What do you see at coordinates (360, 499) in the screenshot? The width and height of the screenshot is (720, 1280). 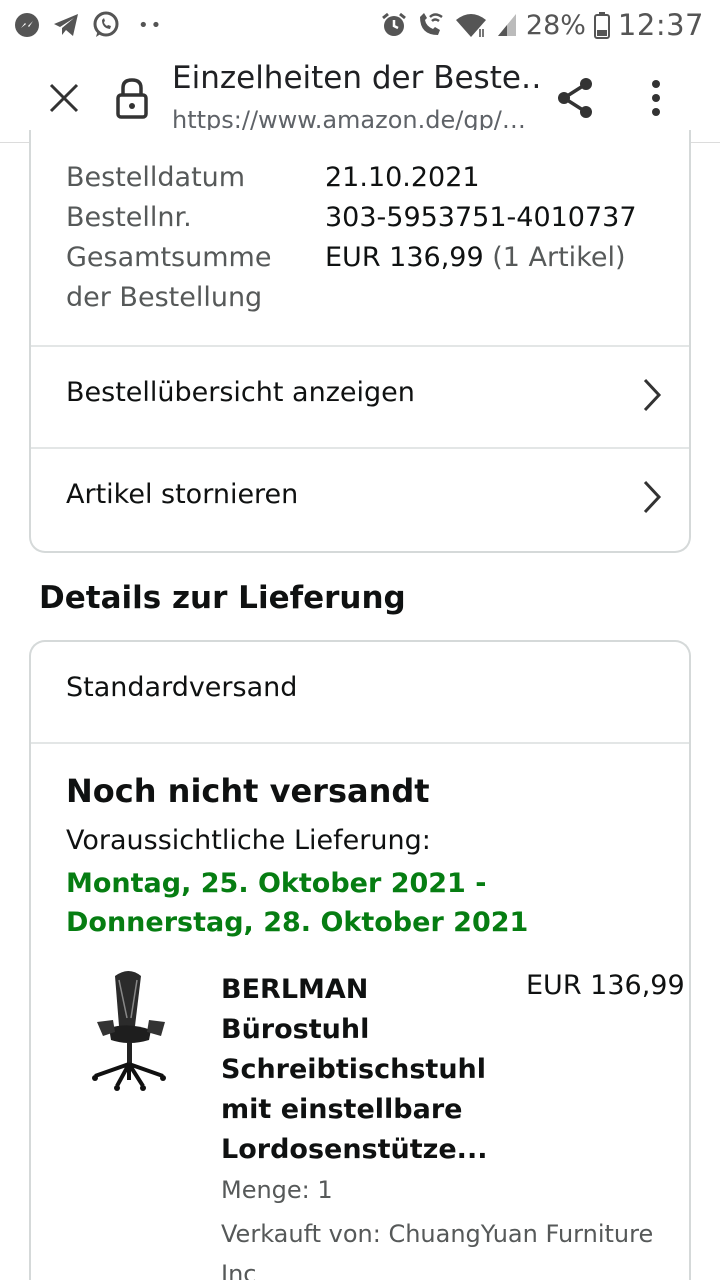 I see `cancel-items-link: Artikel stornieren` at bounding box center [360, 499].